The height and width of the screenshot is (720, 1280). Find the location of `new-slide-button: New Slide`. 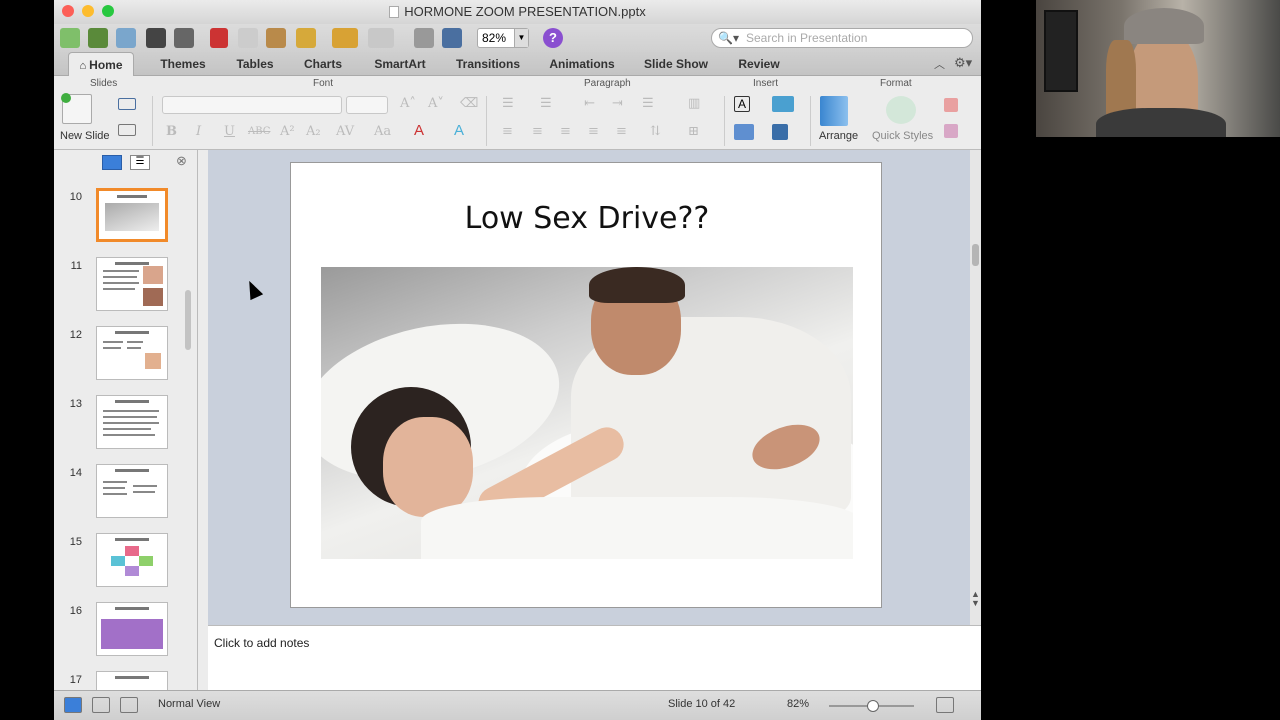

new-slide-button: New Slide is located at coordinates (85, 136).